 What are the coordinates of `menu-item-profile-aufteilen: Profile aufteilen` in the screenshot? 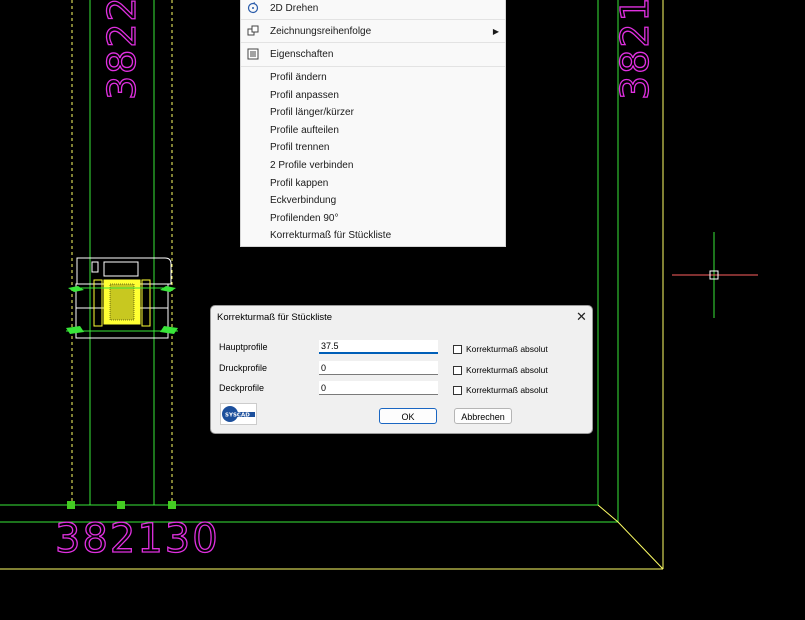 It's located at (373, 130).